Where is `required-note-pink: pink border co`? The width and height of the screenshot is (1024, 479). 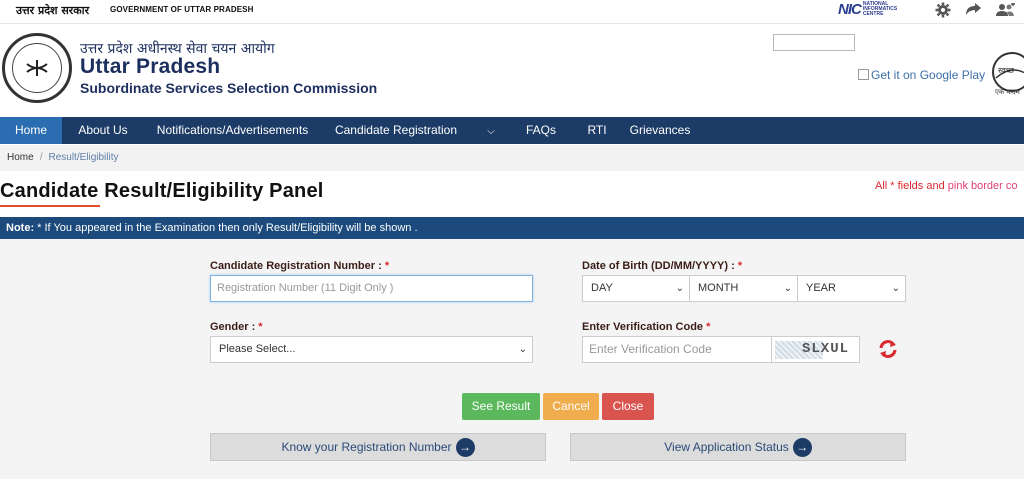
required-note-pink: pink border co is located at coordinates (982, 186).